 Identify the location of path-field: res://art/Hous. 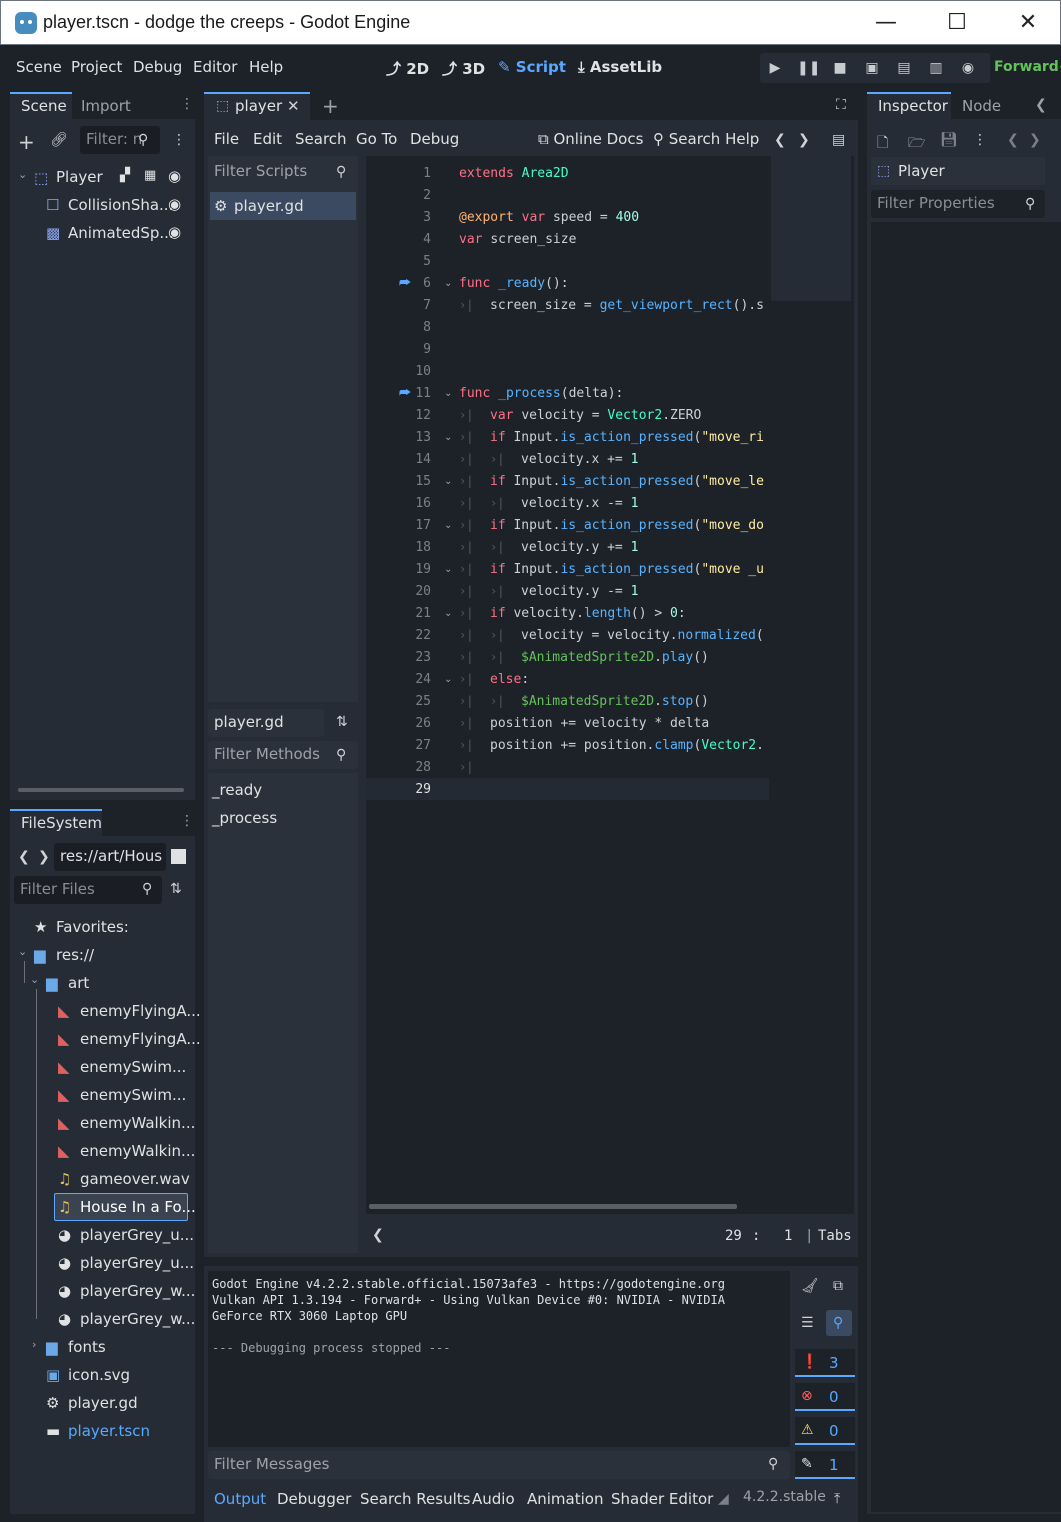
(110, 857).